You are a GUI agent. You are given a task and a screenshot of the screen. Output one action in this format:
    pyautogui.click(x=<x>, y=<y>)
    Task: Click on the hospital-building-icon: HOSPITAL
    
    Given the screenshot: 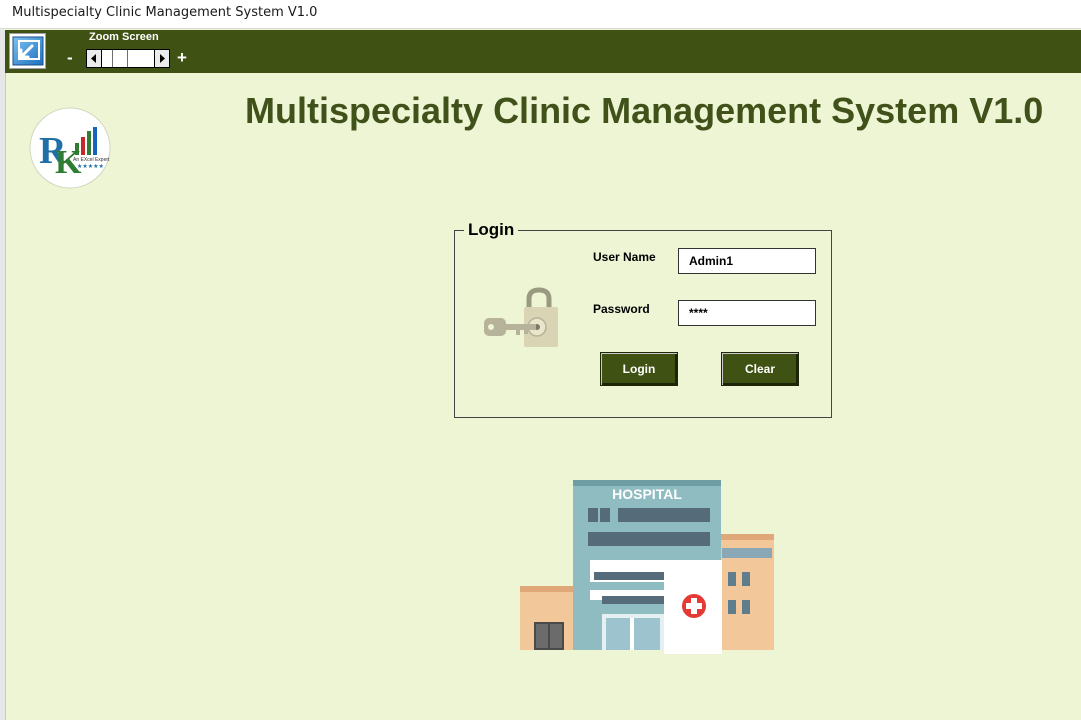 What is the action you would take?
    pyautogui.click(x=647, y=567)
    